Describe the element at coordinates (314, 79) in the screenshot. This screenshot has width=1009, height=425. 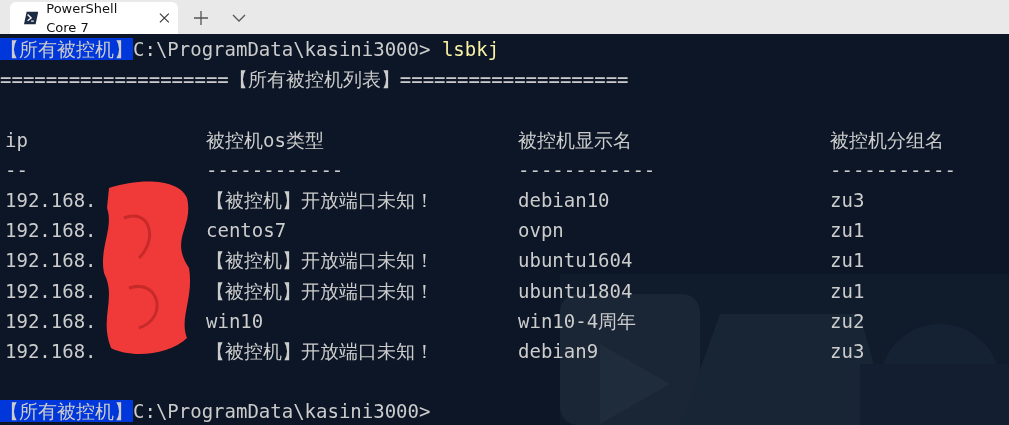
I see `banner-text: ====================【所有被控机列表】====================` at that location.